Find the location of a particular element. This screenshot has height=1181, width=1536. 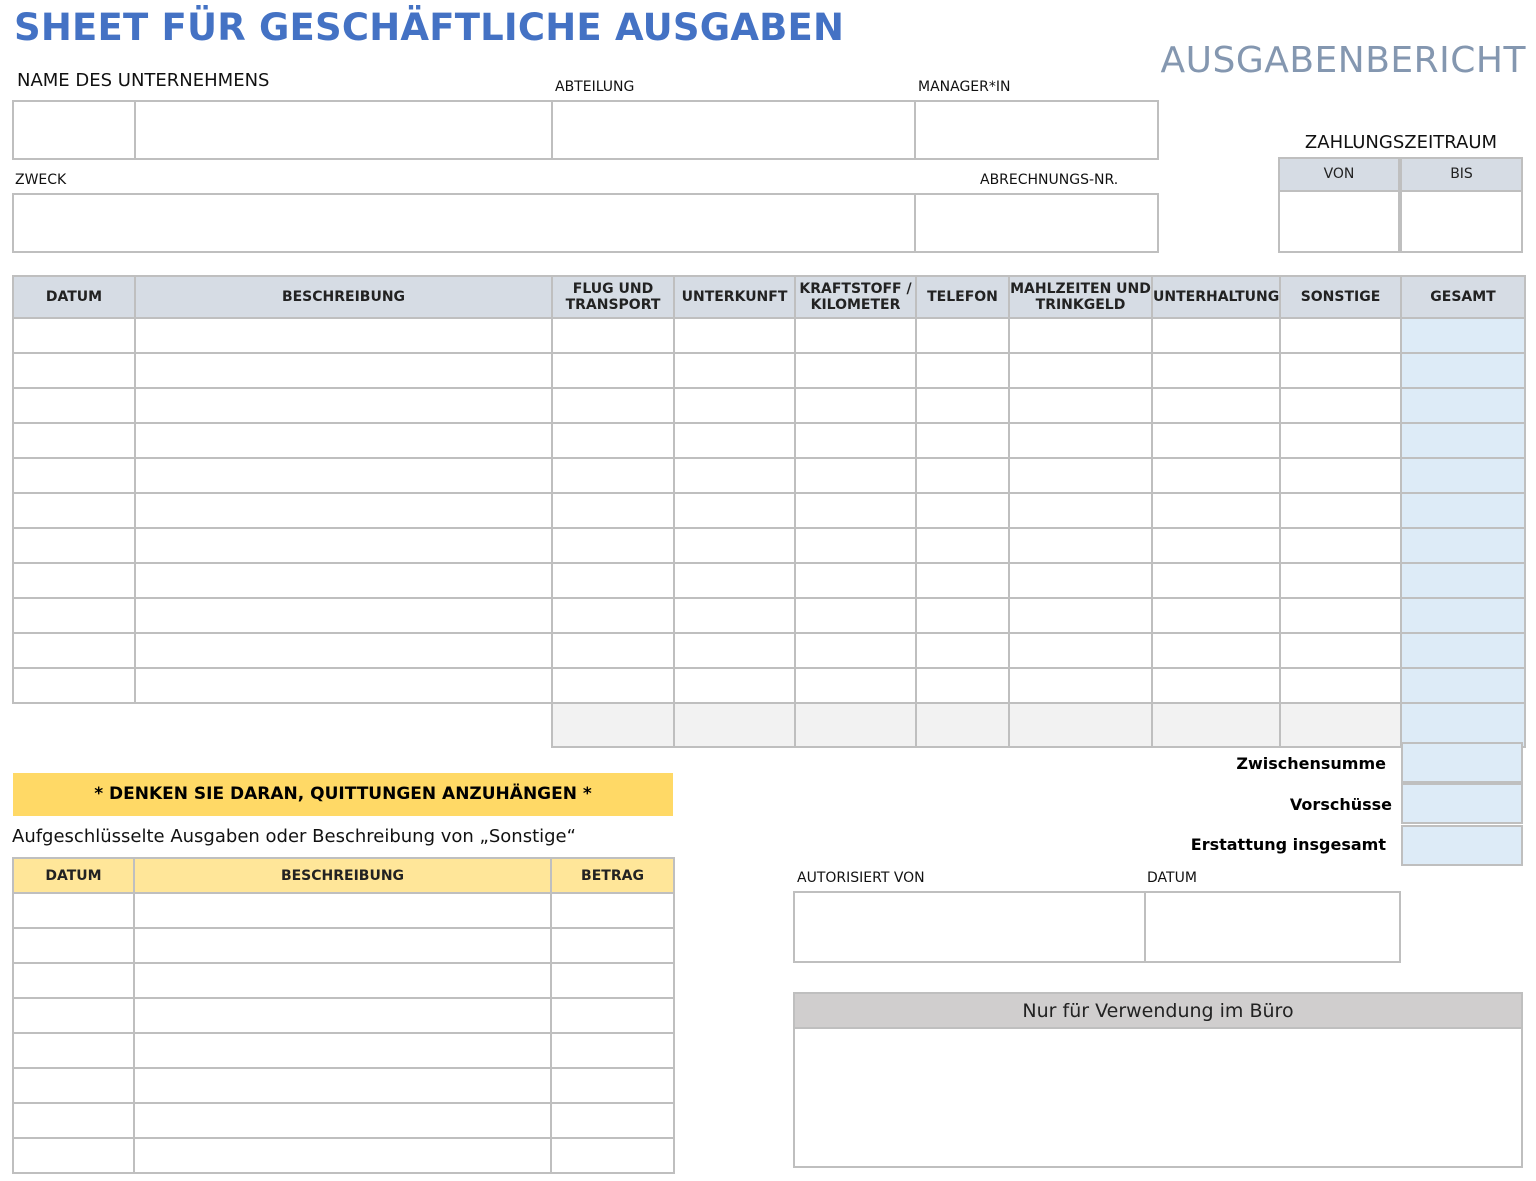

total-meals-tips is located at coordinates (1080, 725).